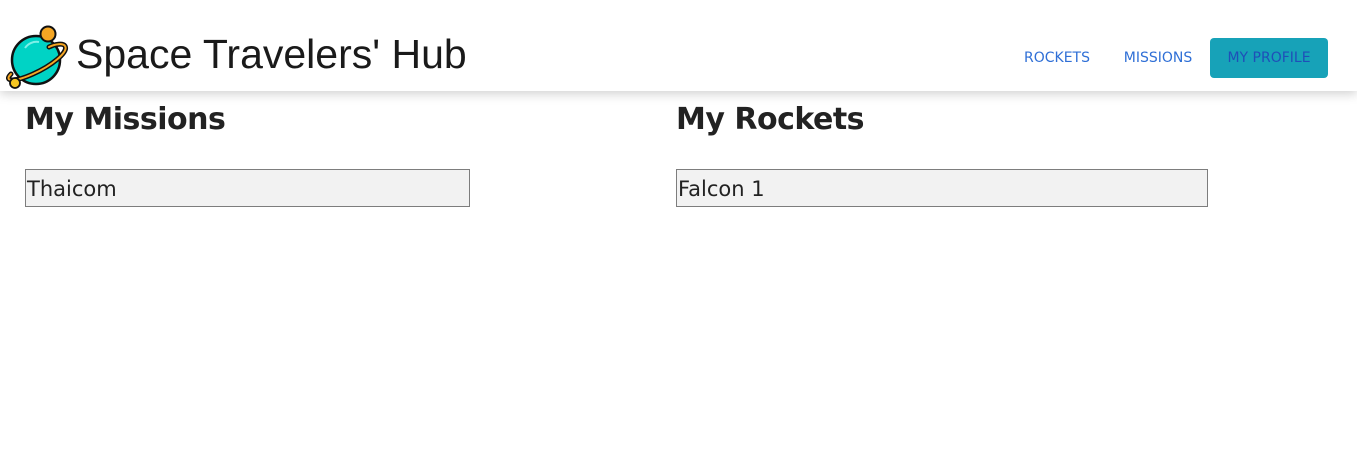  What do you see at coordinates (1057, 58) in the screenshot?
I see `nav-link-rockets: ROCKETS` at bounding box center [1057, 58].